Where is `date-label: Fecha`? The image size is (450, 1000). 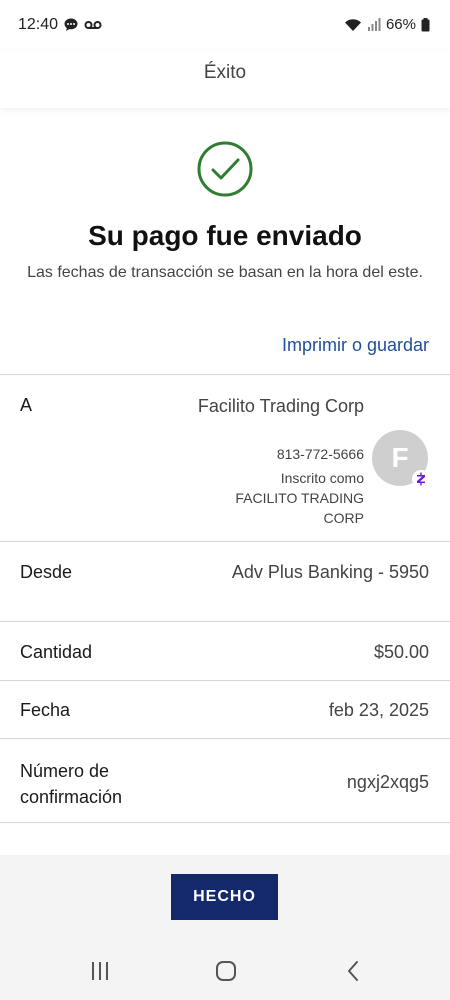
date-label: Fecha is located at coordinates (45, 710).